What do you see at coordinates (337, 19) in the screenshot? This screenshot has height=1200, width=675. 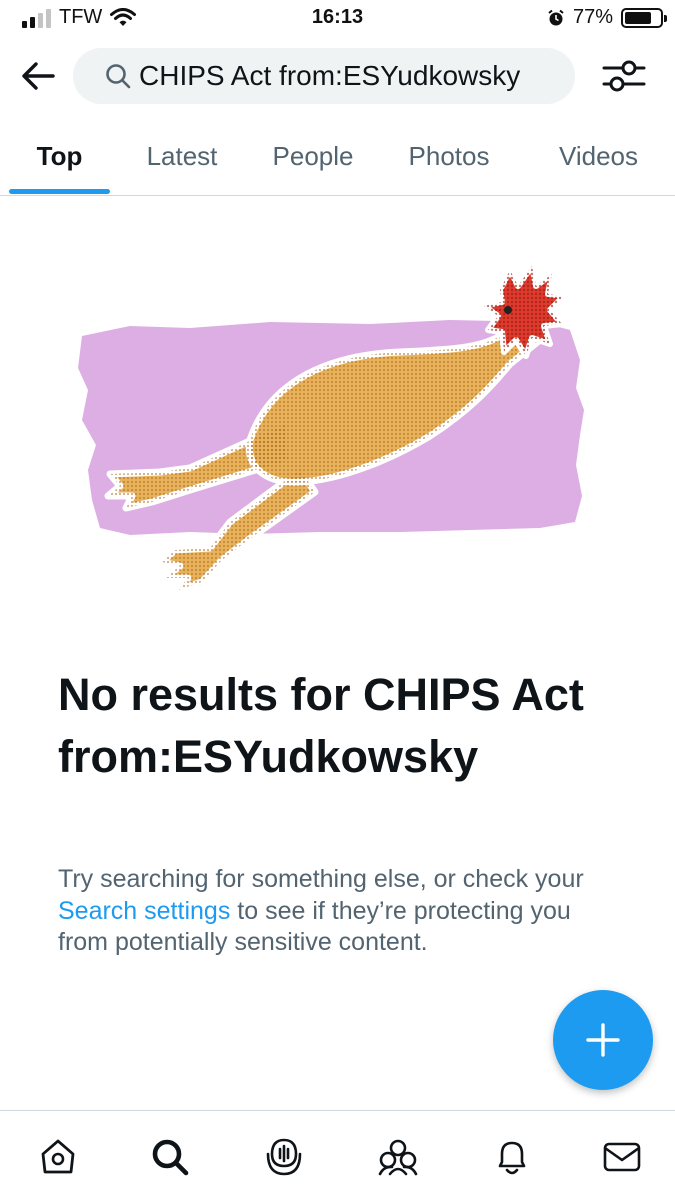 I see `status-bar: TFW 16:13 77%` at bounding box center [337, 19].